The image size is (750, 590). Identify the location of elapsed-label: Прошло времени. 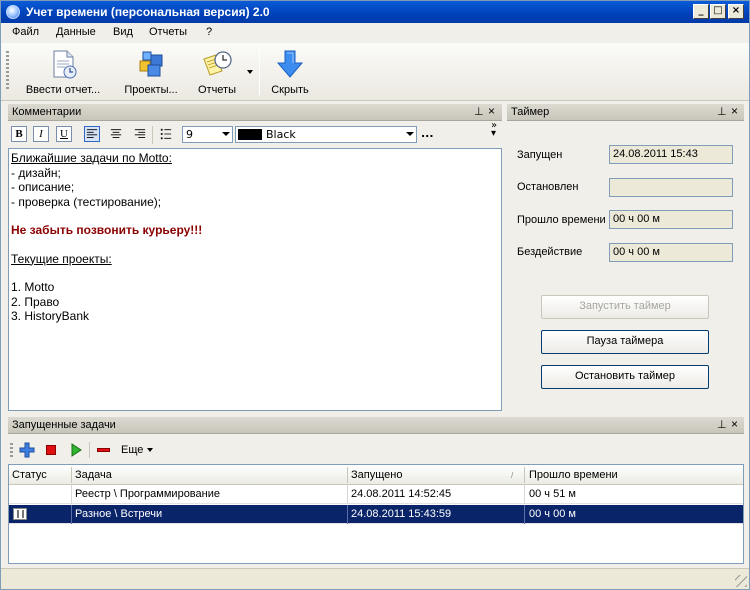
(561, 220).